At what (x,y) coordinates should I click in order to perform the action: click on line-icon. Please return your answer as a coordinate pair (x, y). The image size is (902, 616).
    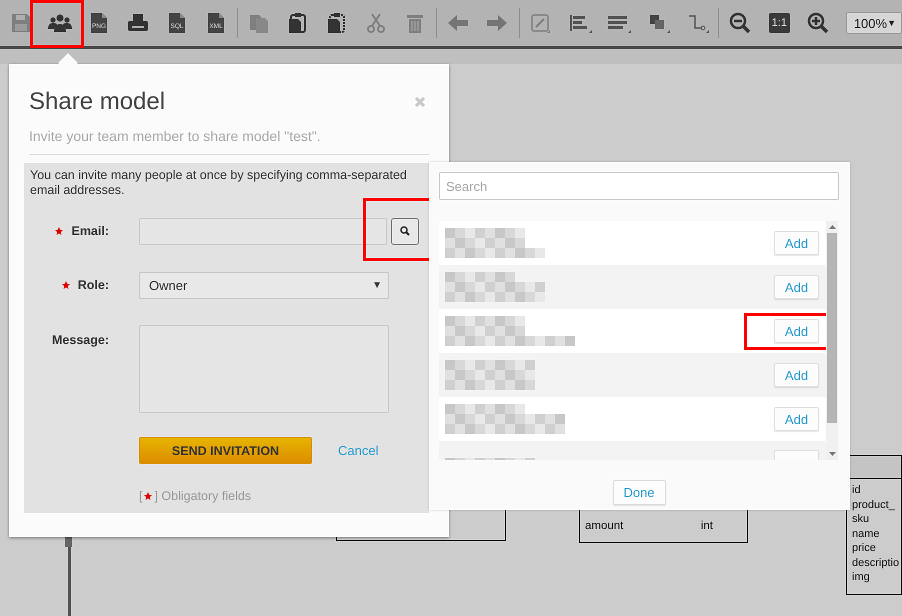
    Looking at the image, I should click on (540, 23).